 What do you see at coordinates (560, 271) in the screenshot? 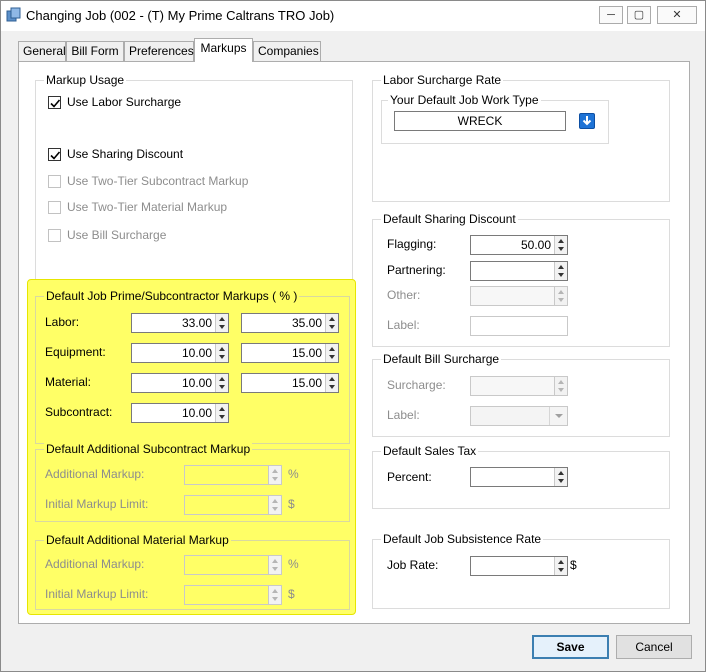
I see `partnering-spin-arrows` at bounding box center [560, 271].